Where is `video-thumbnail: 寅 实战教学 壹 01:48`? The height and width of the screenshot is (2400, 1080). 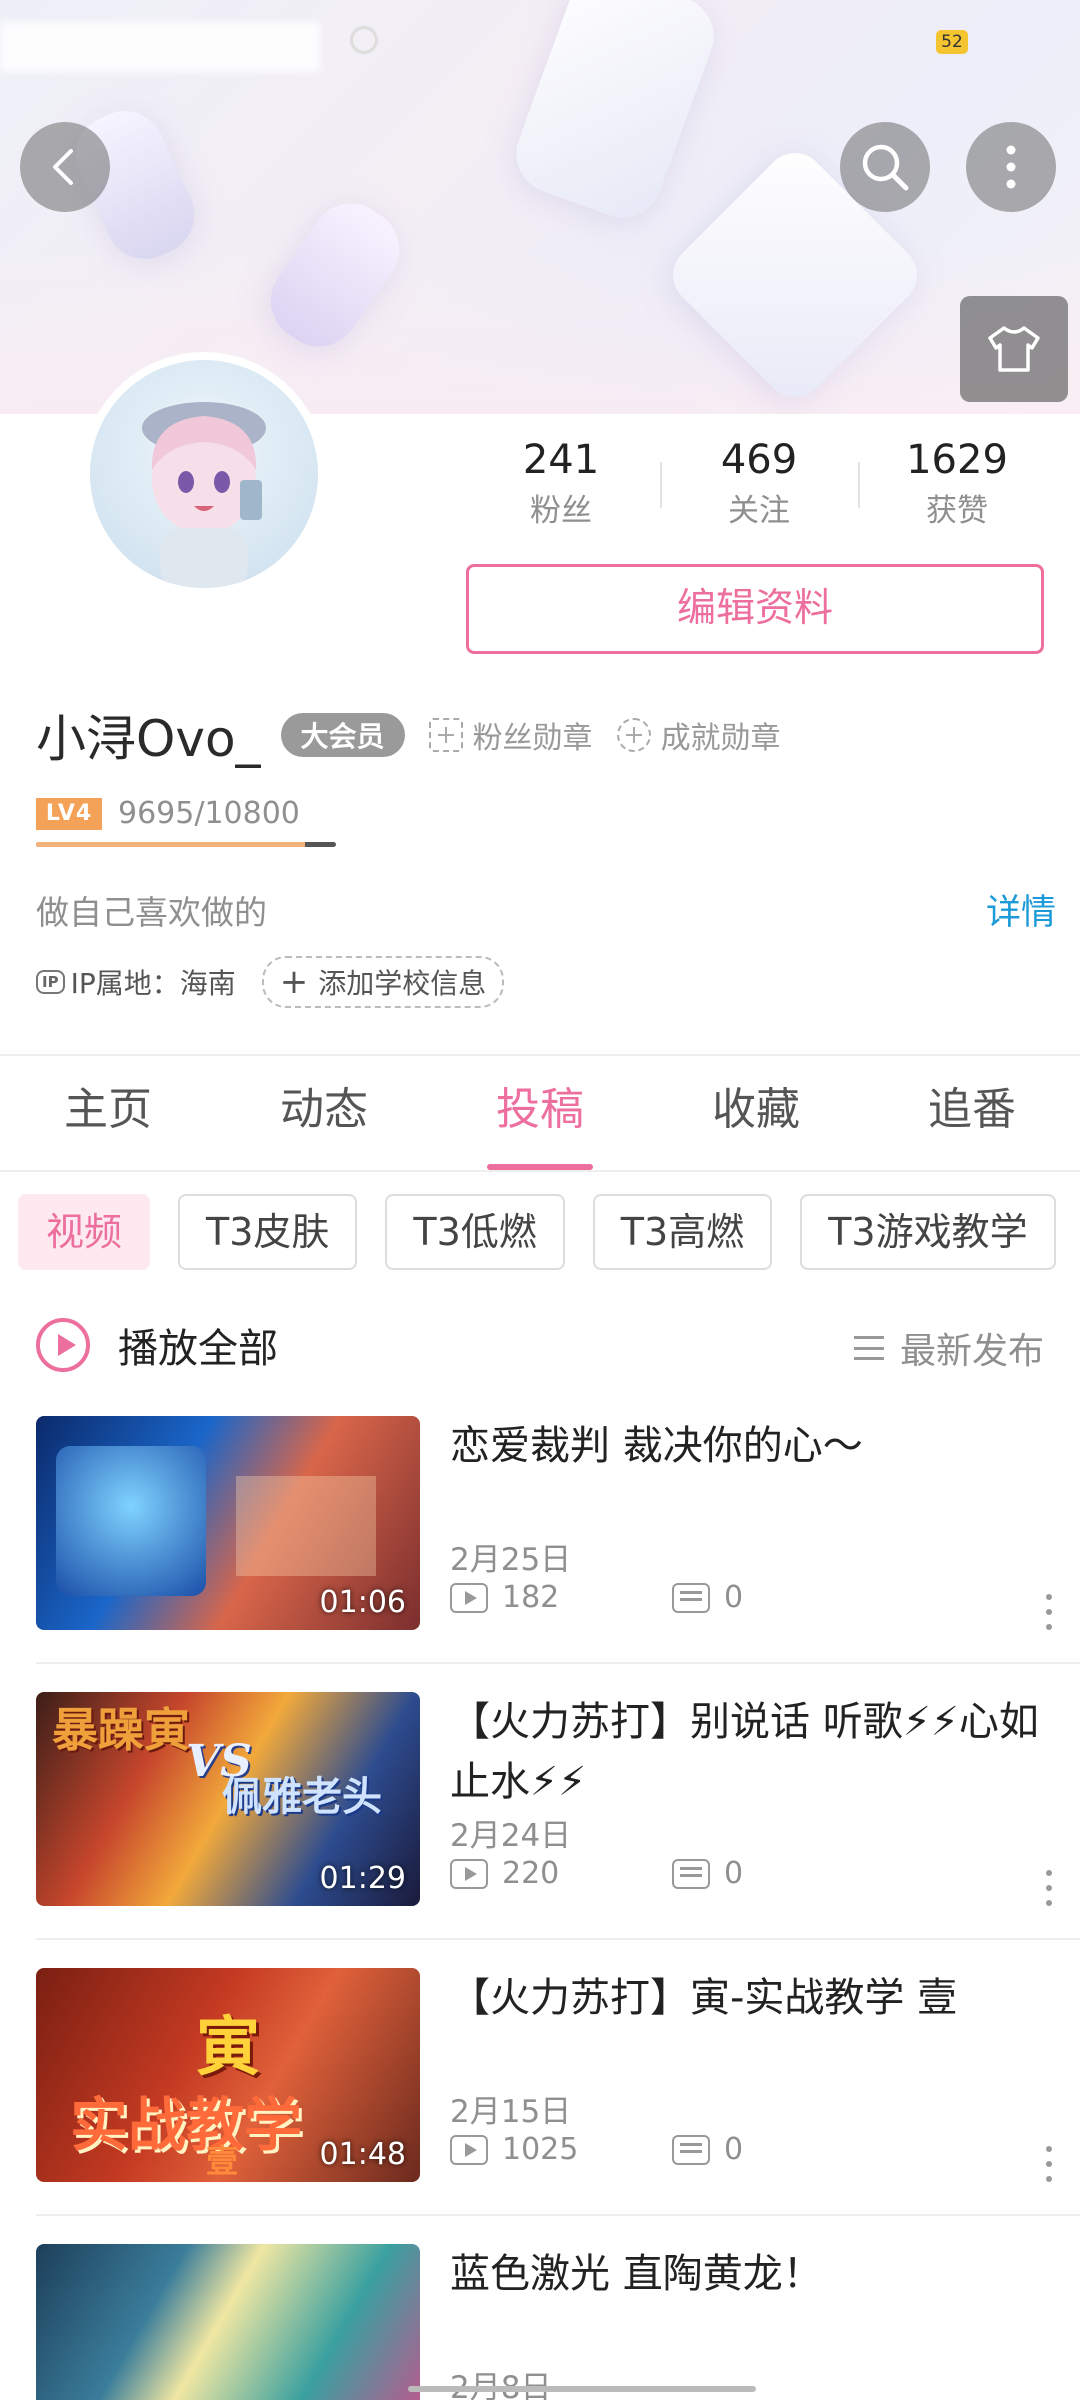 video-thumbnail: 寅 实战教学 壹 01:48 is located at coordinates (228, 2075).